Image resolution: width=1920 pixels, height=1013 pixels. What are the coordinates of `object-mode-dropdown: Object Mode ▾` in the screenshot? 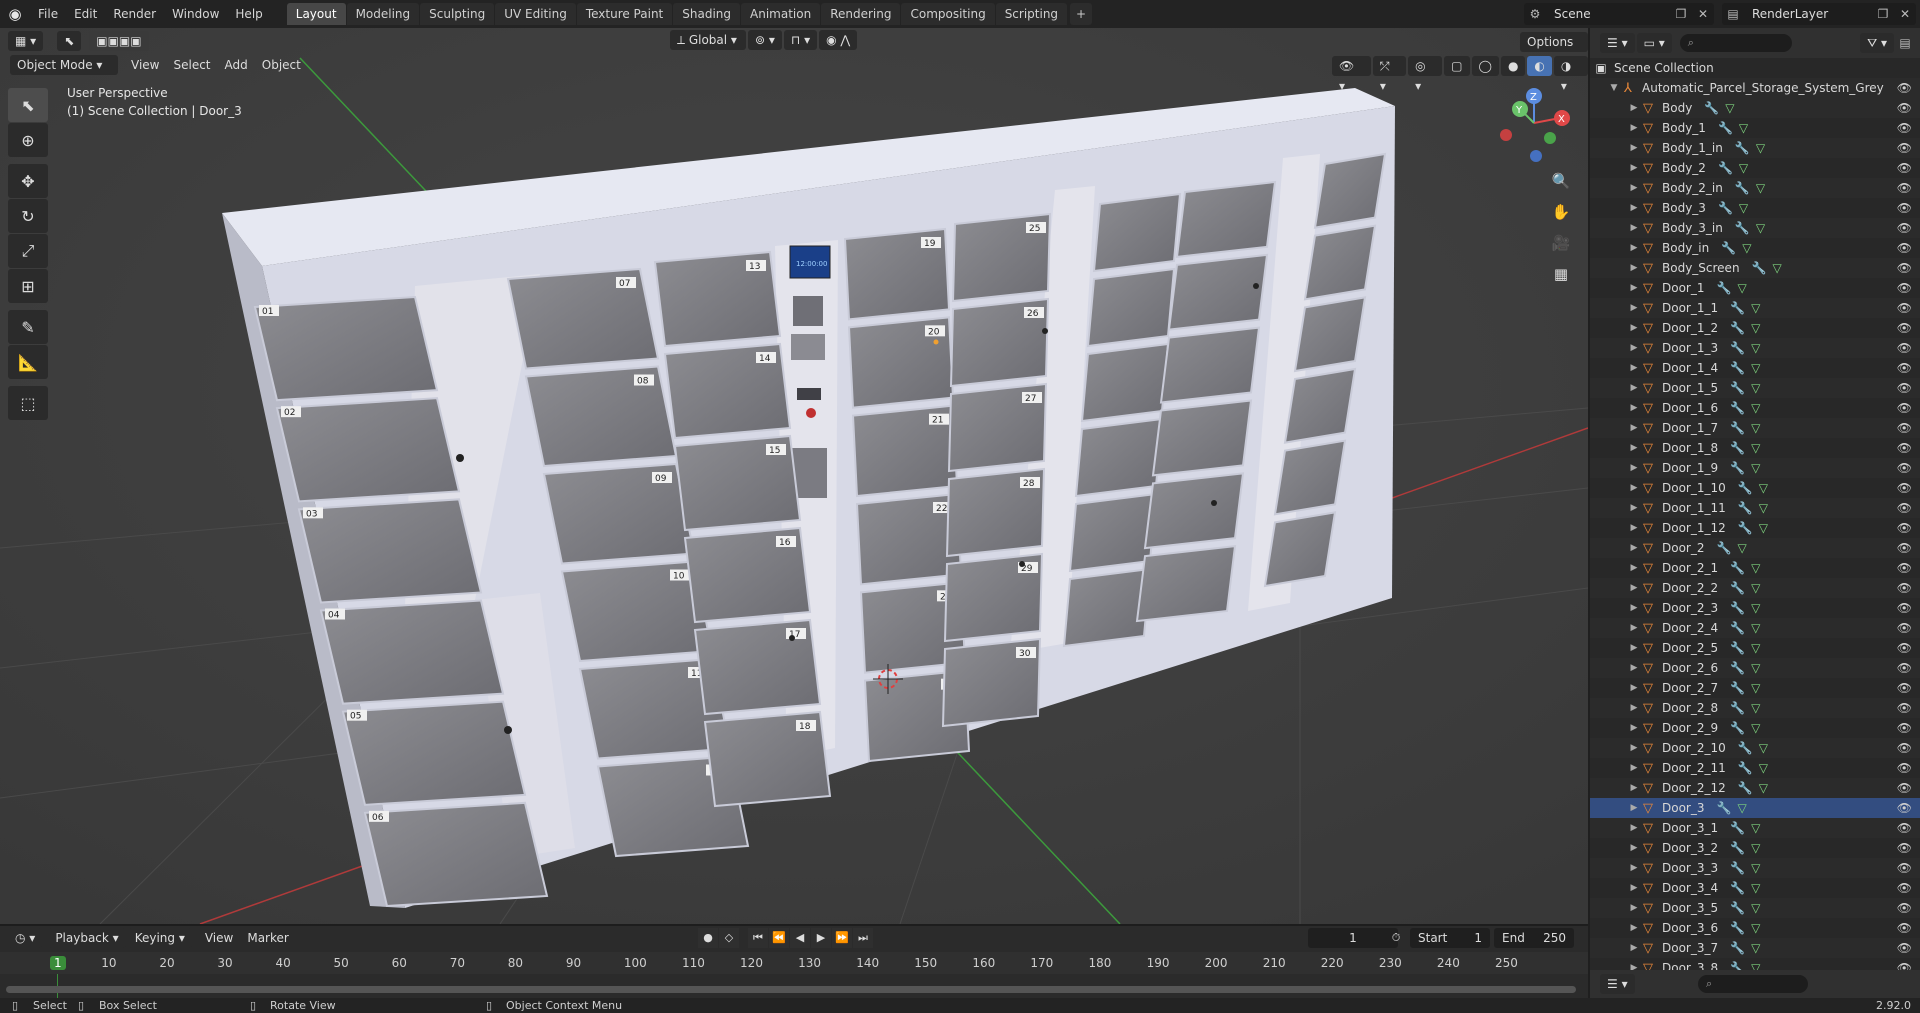 It's located at (64, 65).